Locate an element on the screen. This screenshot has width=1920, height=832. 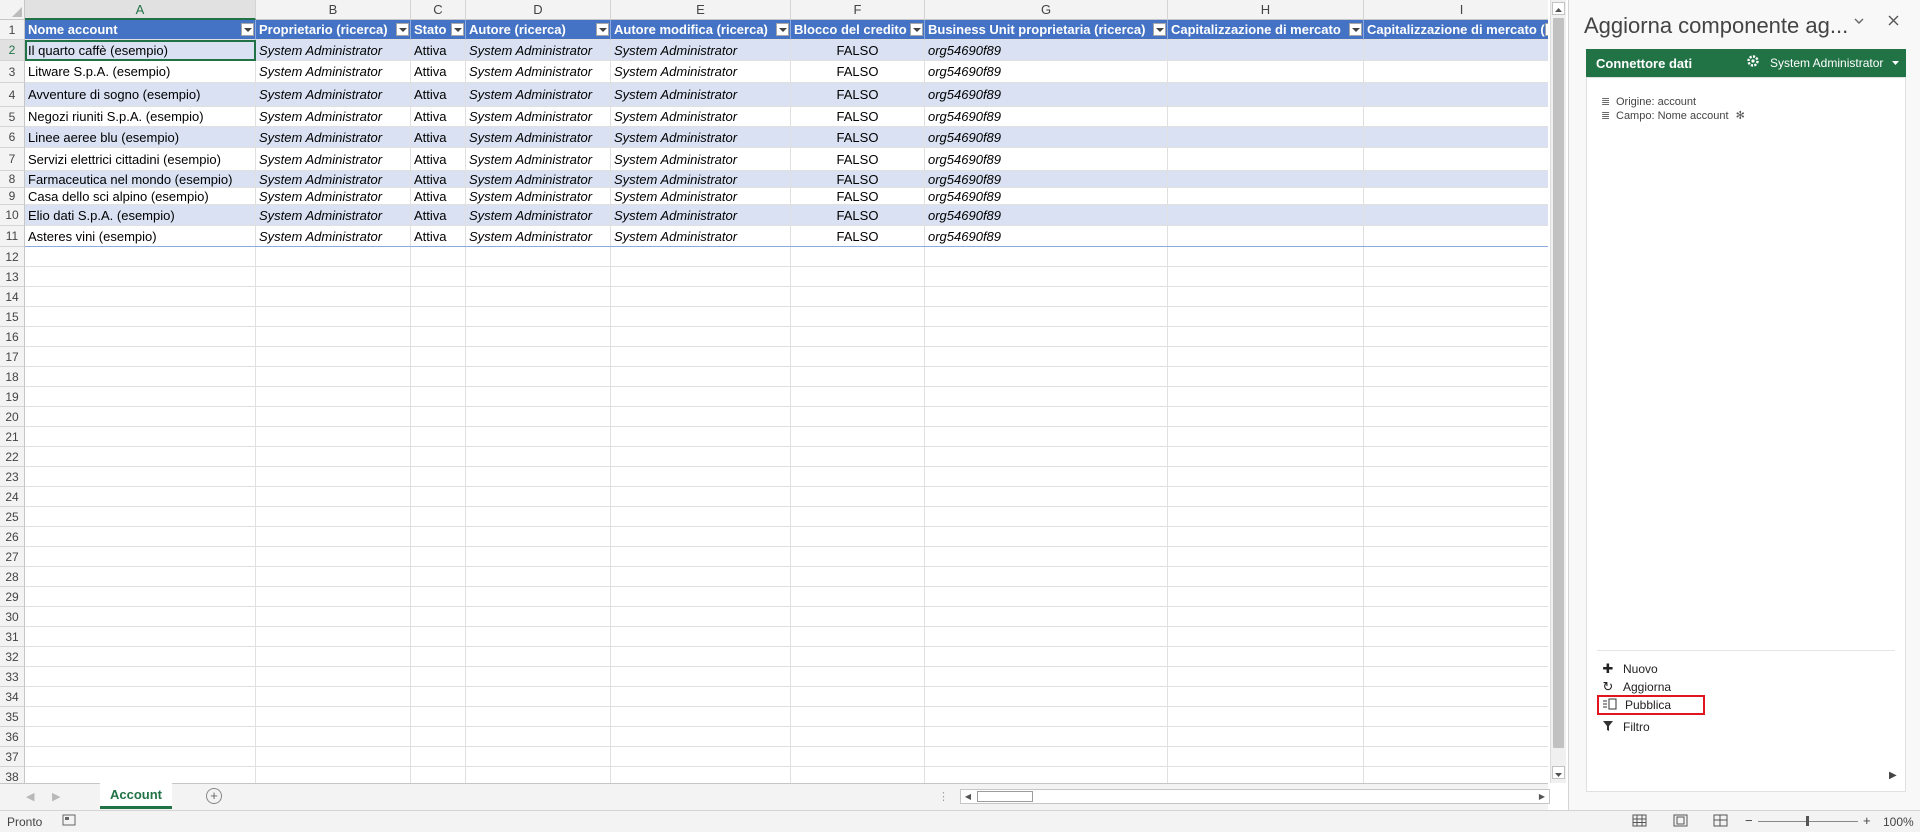
row-header-20: 20 is located at coordinates (12, 417).